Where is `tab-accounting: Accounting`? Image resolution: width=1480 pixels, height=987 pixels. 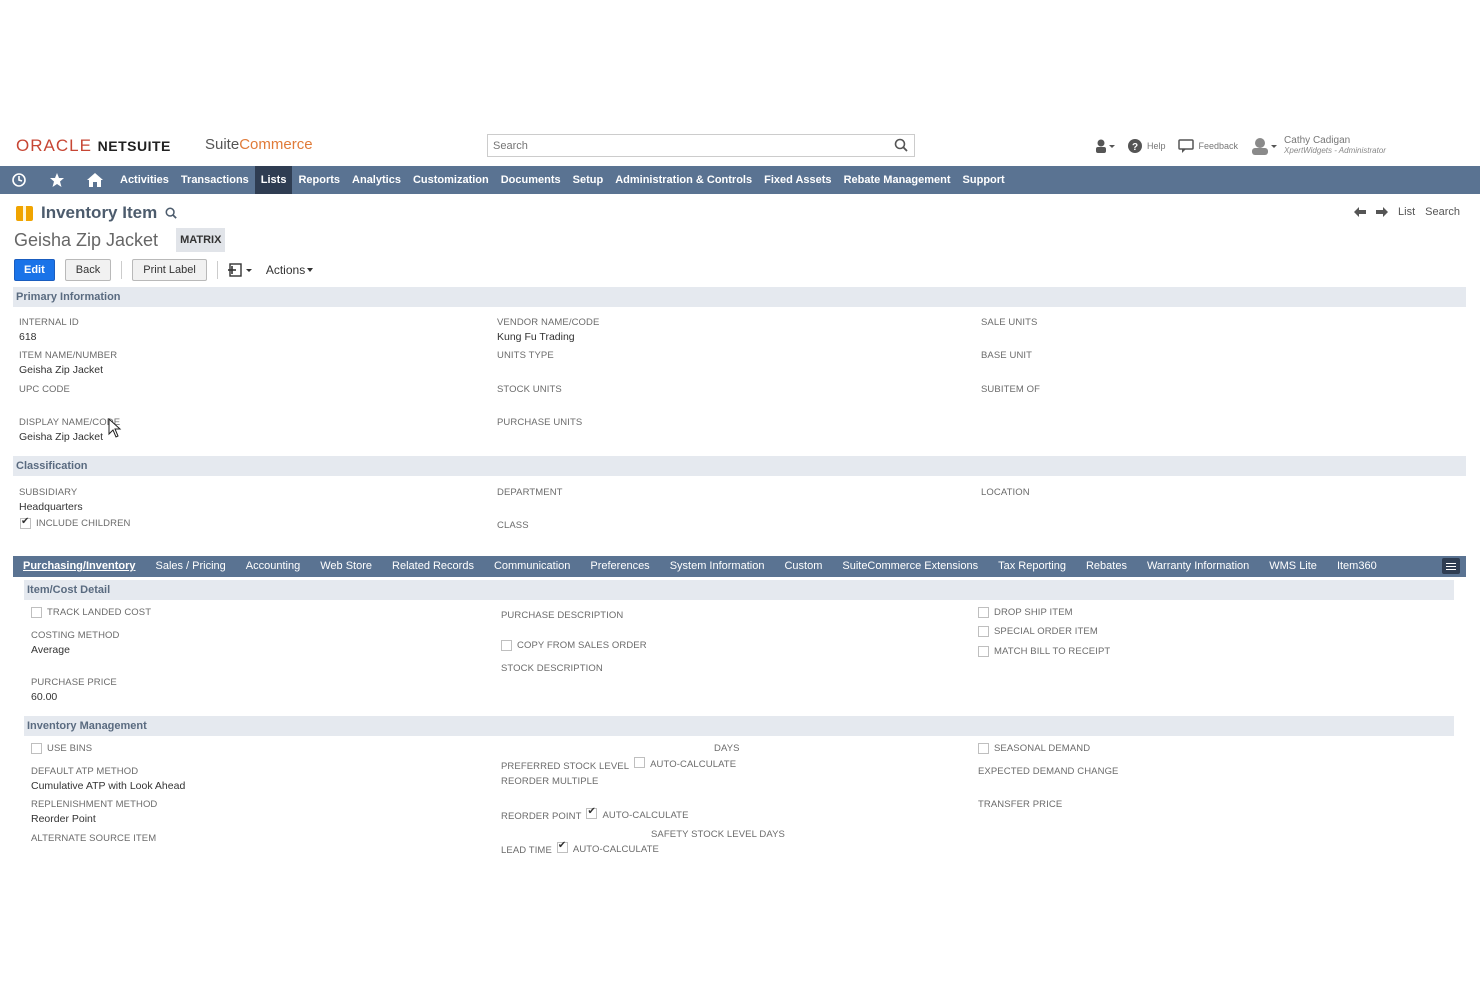
tab-accounting: Accounting is located at coordinates (273, 566).